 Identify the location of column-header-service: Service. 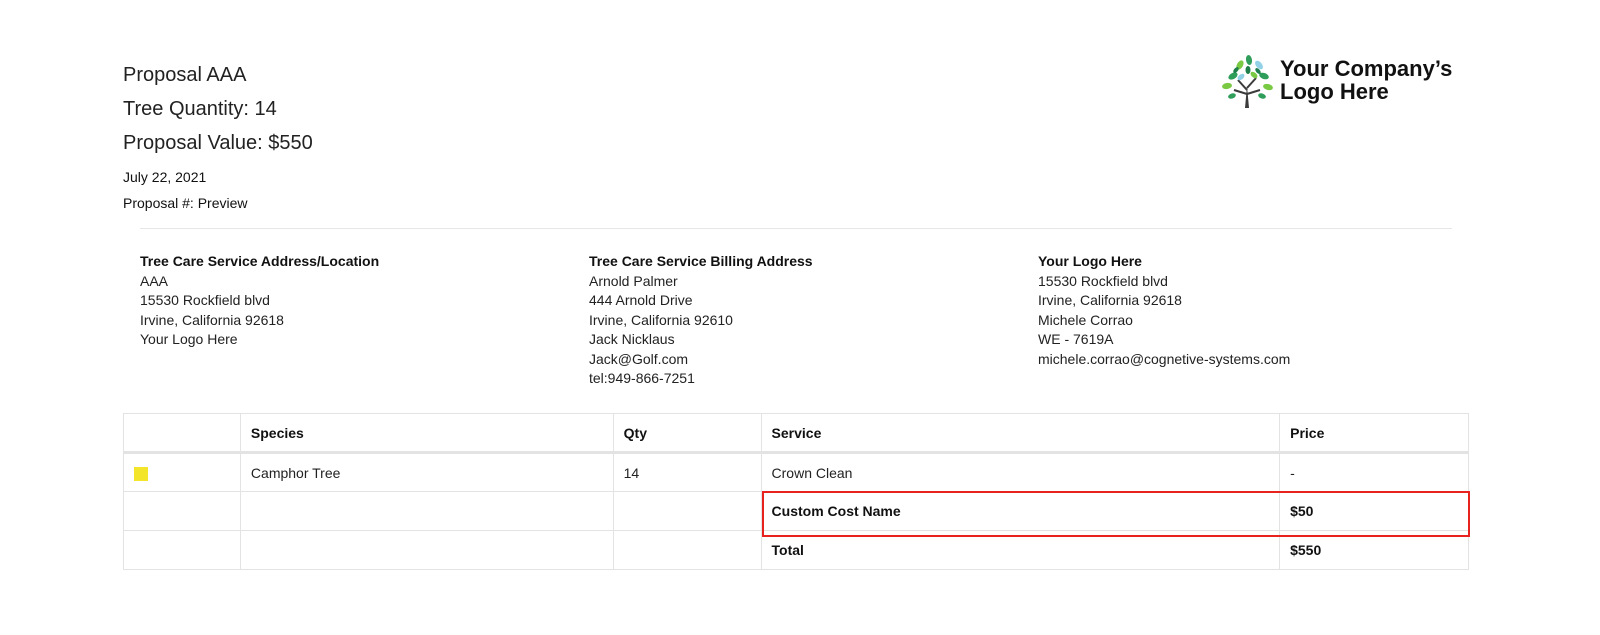
(1020, 433).